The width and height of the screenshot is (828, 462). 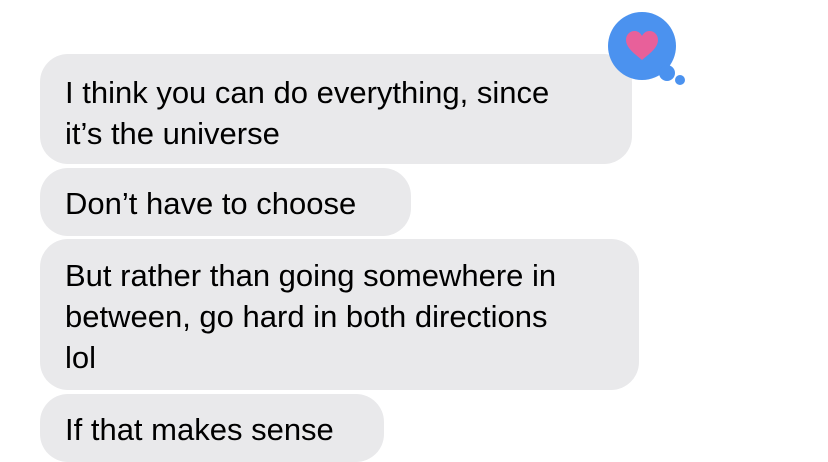 I want to click on heart-icon, so click(x=642, y=45).